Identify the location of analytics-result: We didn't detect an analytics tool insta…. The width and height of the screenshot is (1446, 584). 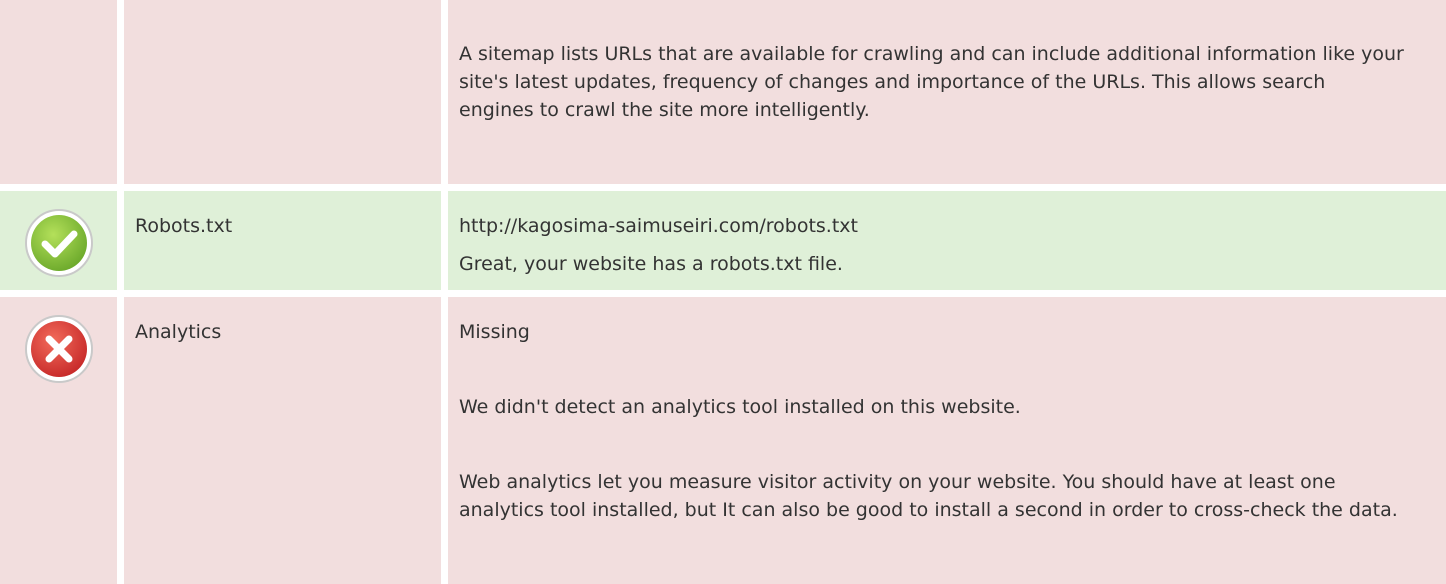
(740, 407).